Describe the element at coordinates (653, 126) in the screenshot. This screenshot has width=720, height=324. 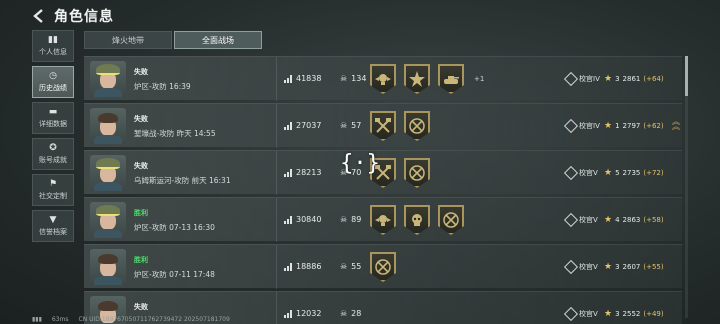
I see `rating-delta: (+62)` at that location.